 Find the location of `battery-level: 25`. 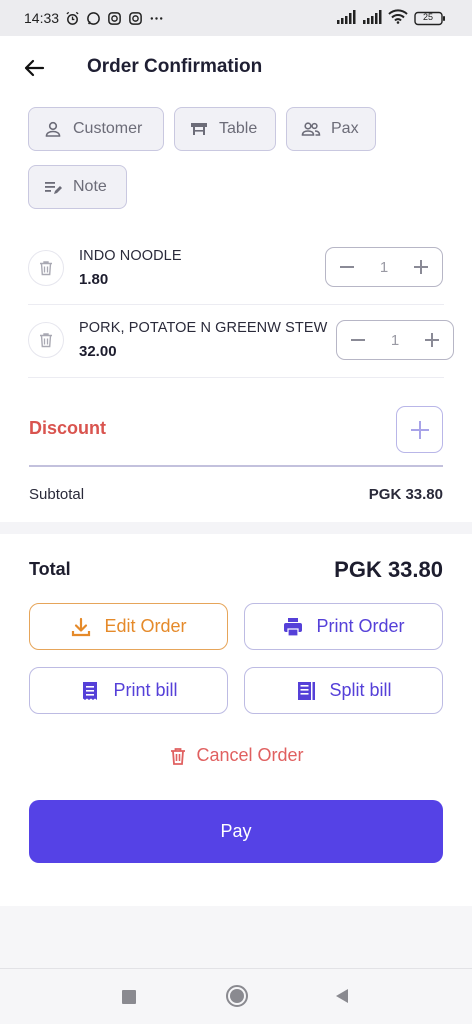

battery-level: 25 is located at coordinates (428, 16).